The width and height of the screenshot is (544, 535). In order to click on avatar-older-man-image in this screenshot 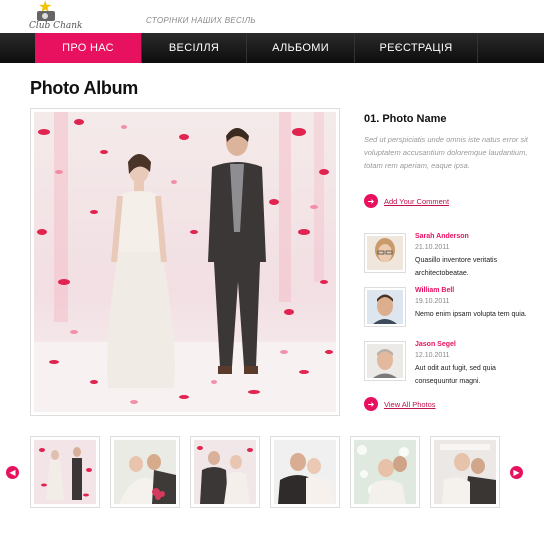, I will do `click(385, 361)`.